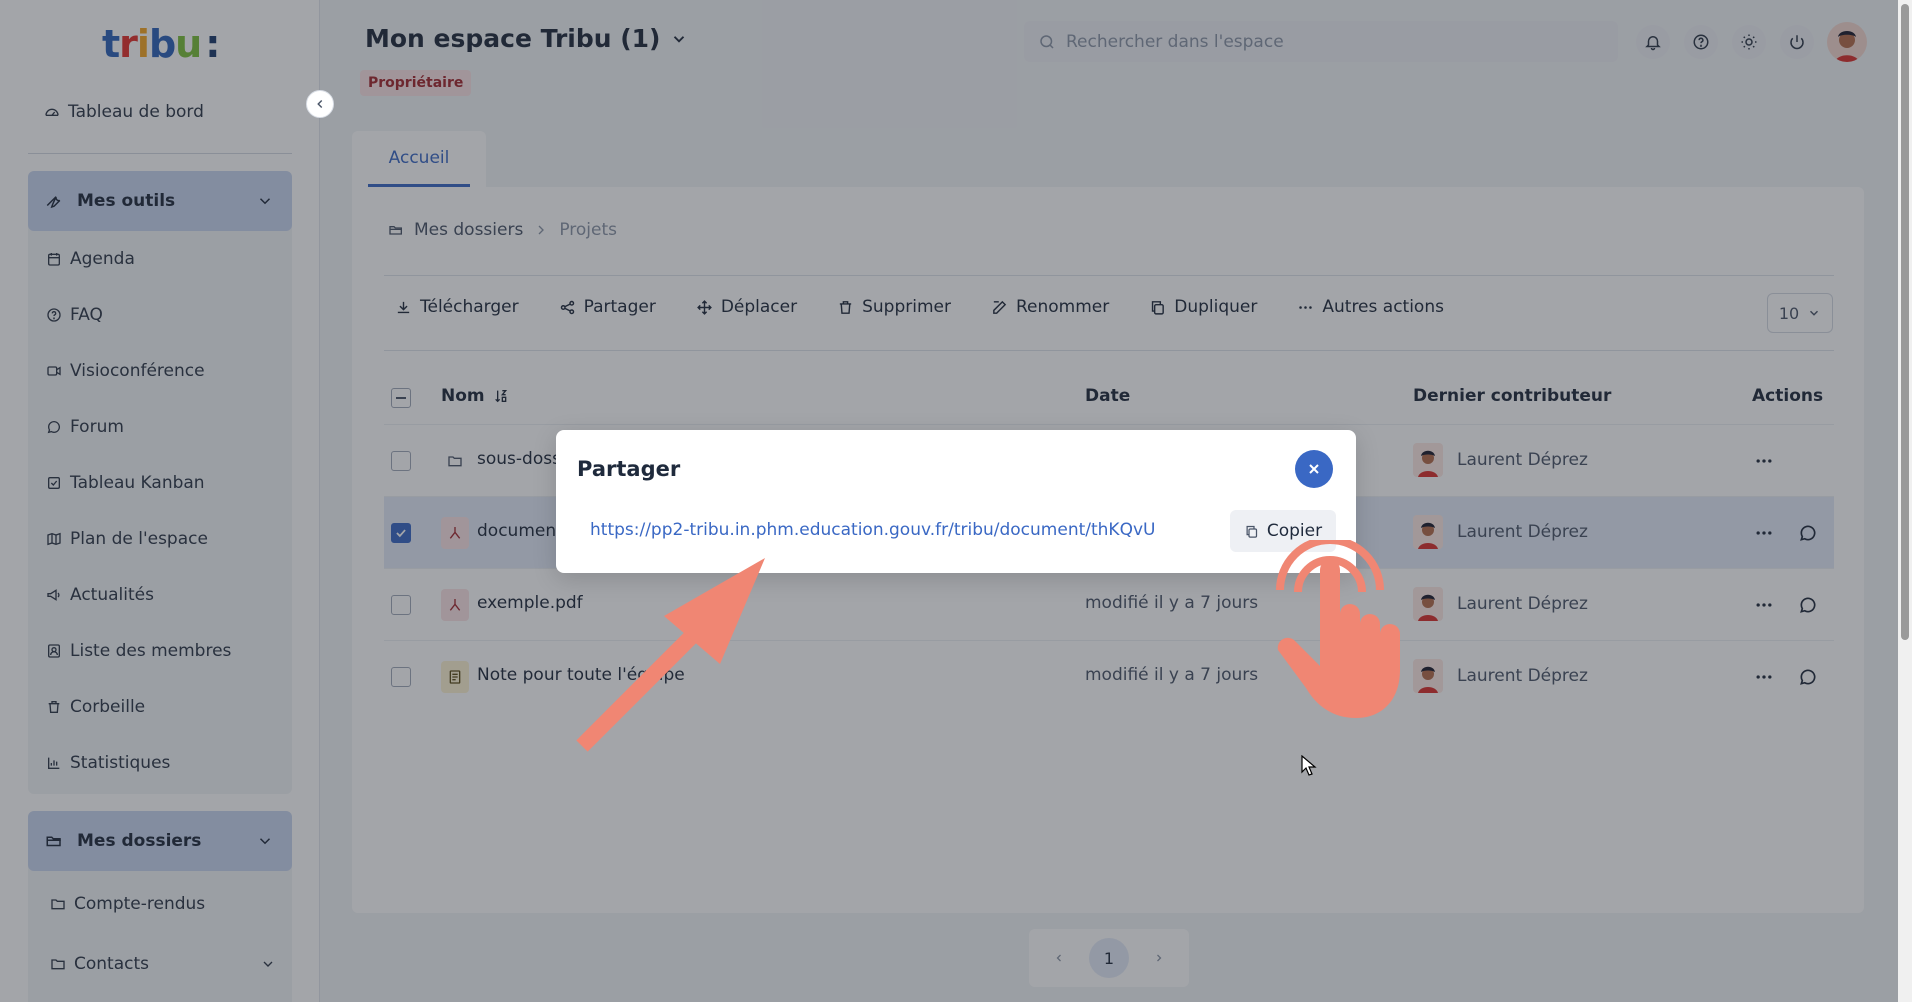 This screenshot has height=1002, width=1912. I want to click on scrollbar, so click(1905, 501).